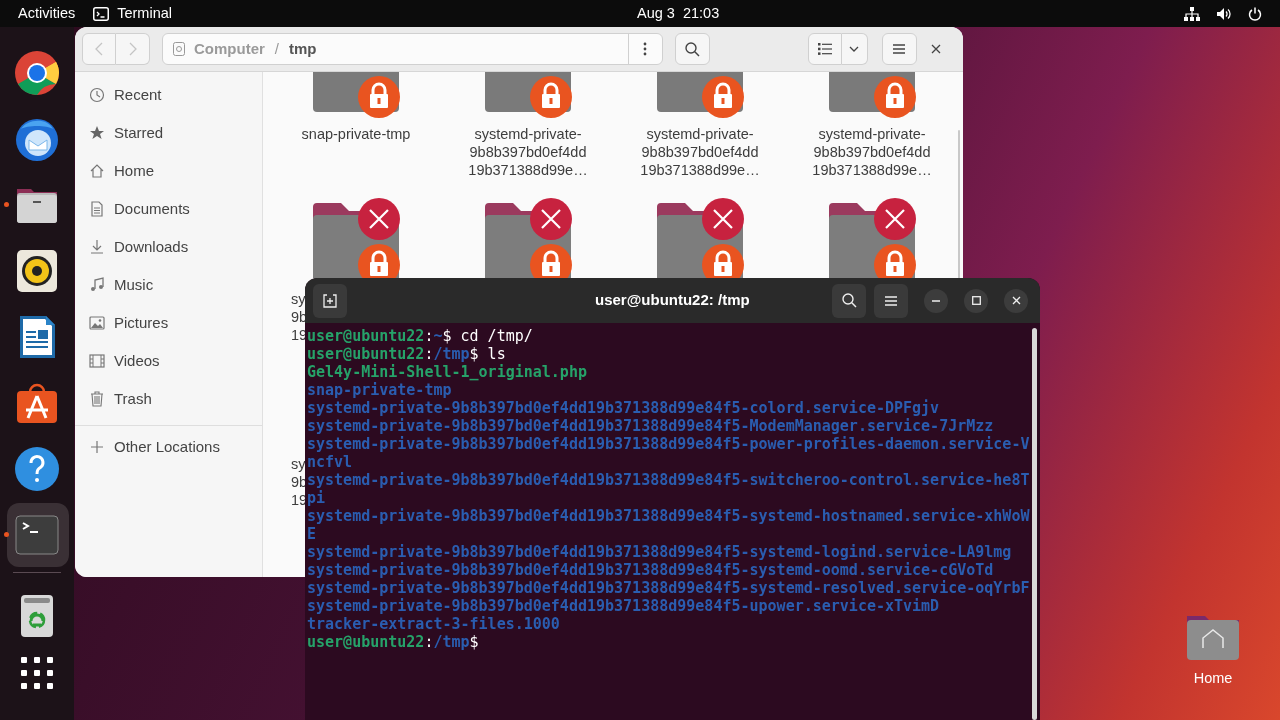 This screenshot has width=1280, height=720. I want to click on sidebar-item: Music, so click(168, 285).